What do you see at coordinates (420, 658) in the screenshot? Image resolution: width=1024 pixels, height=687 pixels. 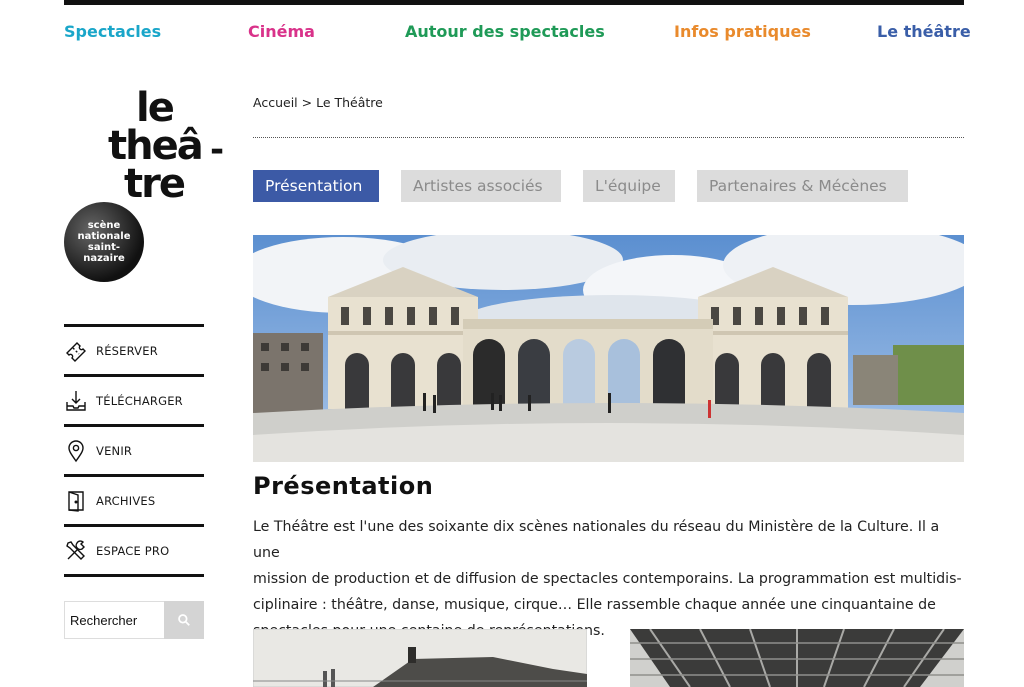 I see `historic-photo-left` at bounding box center [420, 658].